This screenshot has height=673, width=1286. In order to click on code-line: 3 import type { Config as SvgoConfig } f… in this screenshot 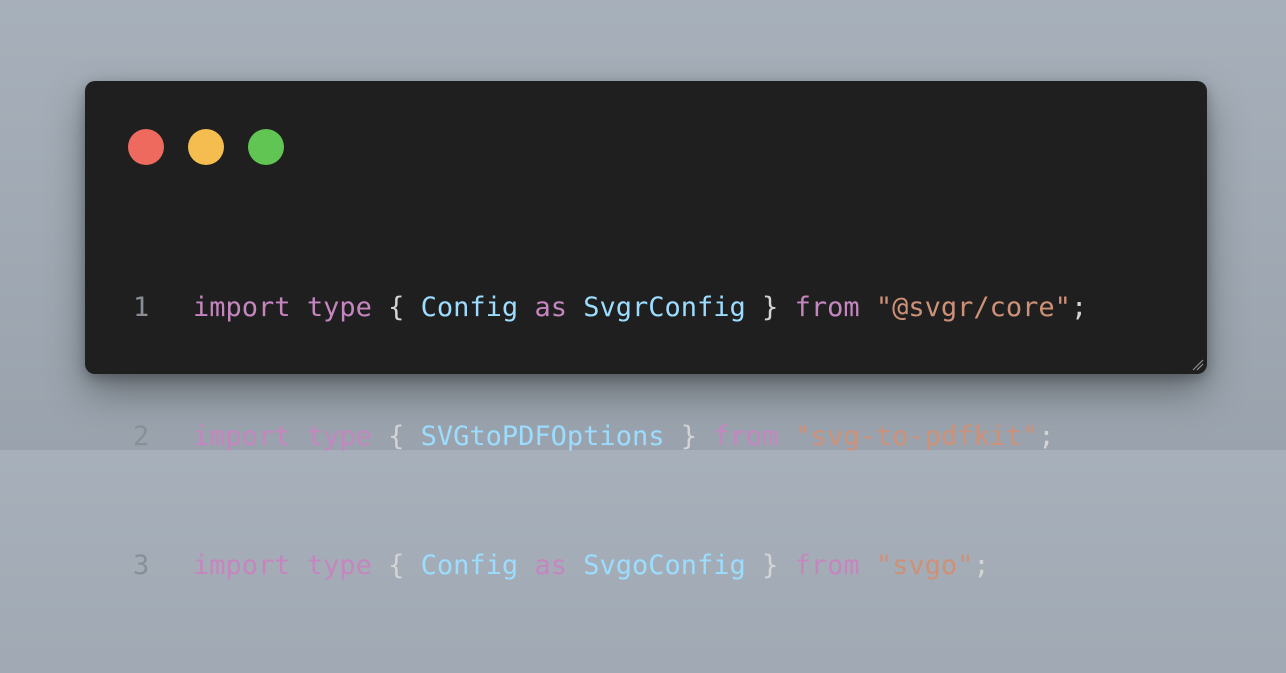, I will do `click(586, 565)`.